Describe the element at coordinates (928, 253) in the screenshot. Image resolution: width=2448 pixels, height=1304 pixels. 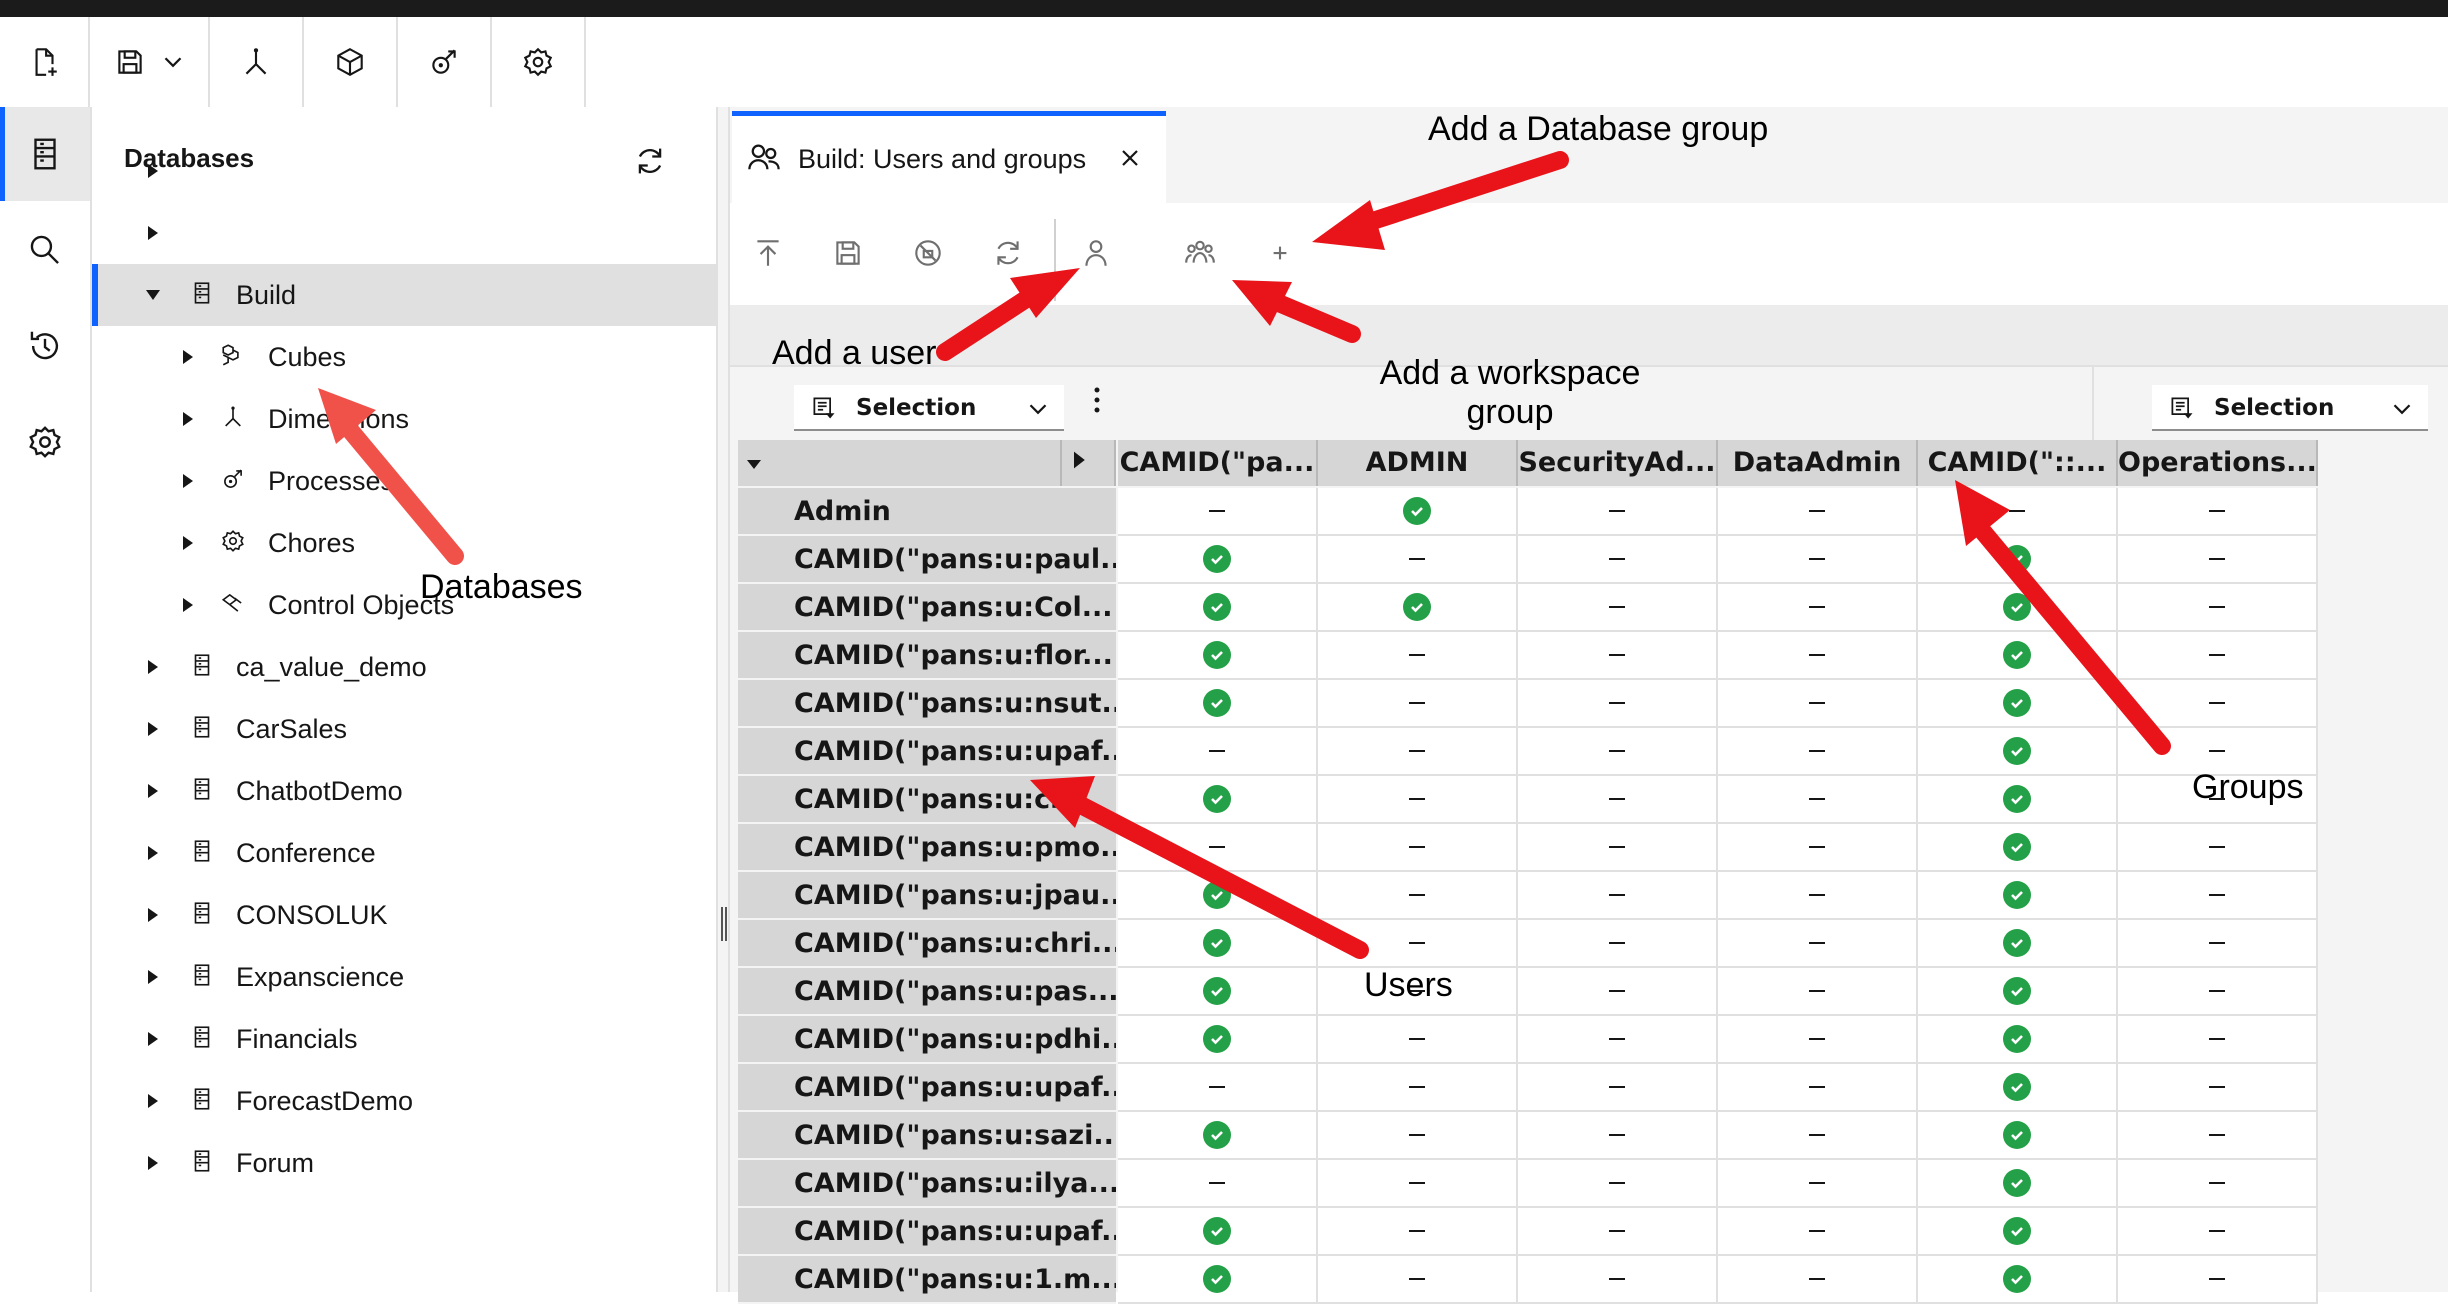
I see `discard-button` at that location.